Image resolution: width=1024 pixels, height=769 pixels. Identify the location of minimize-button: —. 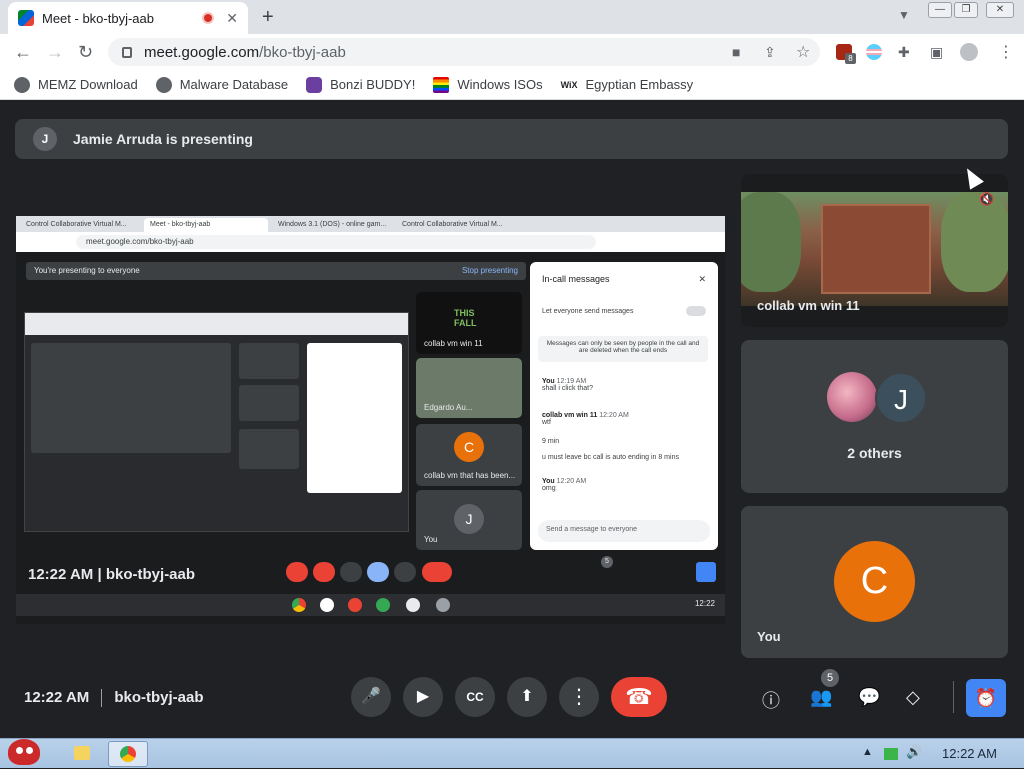
(940, 10).